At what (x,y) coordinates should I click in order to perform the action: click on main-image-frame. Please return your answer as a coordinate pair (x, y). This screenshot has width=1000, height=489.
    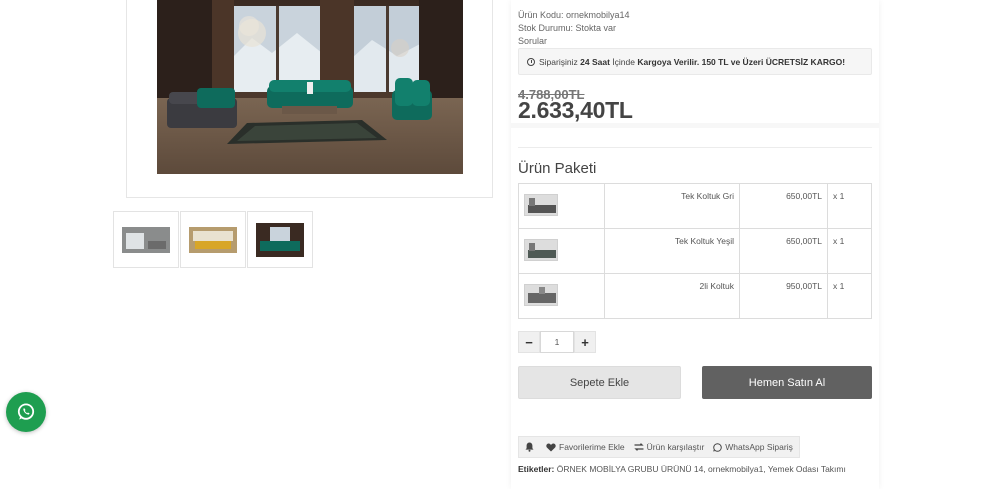
    Looking at the image, I should click on (309, 99).